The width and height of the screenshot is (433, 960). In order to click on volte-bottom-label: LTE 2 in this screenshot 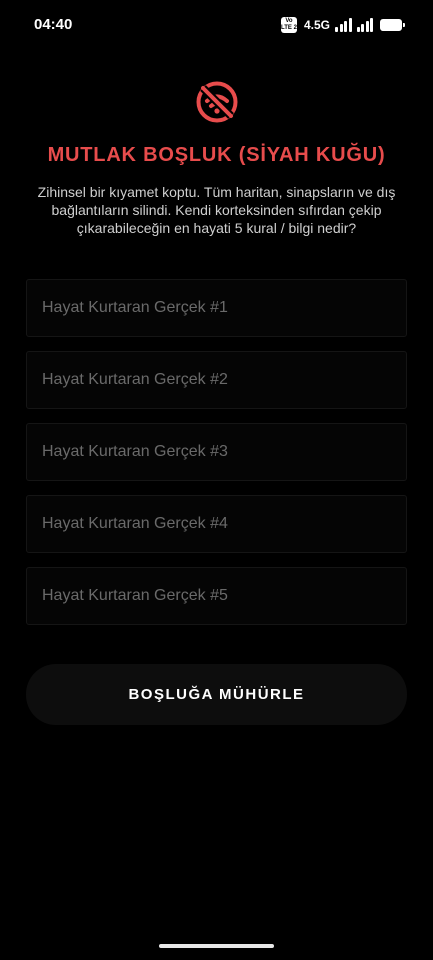, I will do `click(289, 28)`.